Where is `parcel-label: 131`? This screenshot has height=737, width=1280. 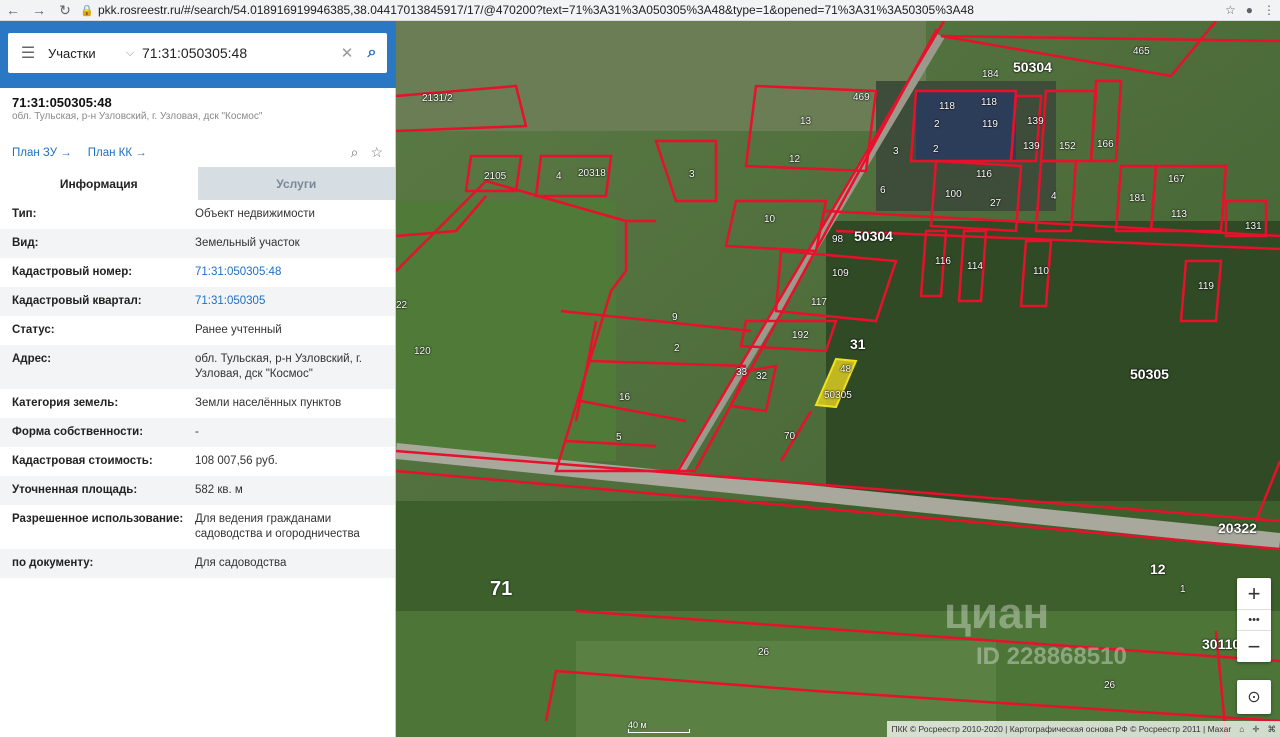 parcel-label: 131 is located at coordinates (1253, 226).